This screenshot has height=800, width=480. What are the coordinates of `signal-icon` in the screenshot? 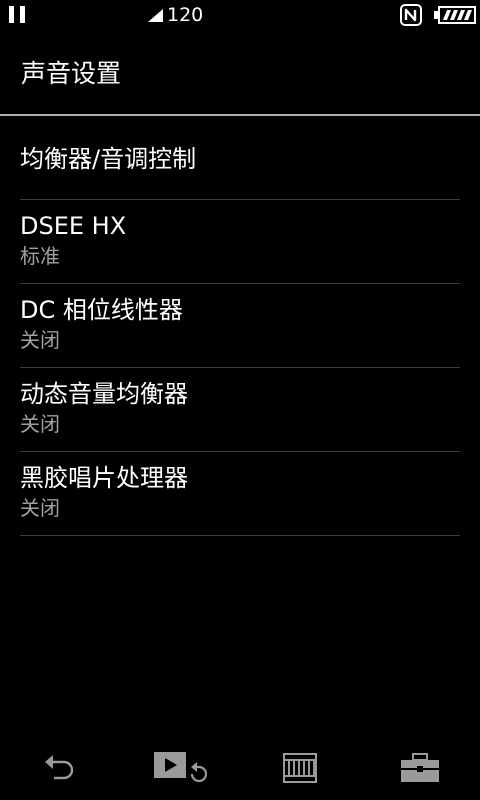 It's located at (155, 15).